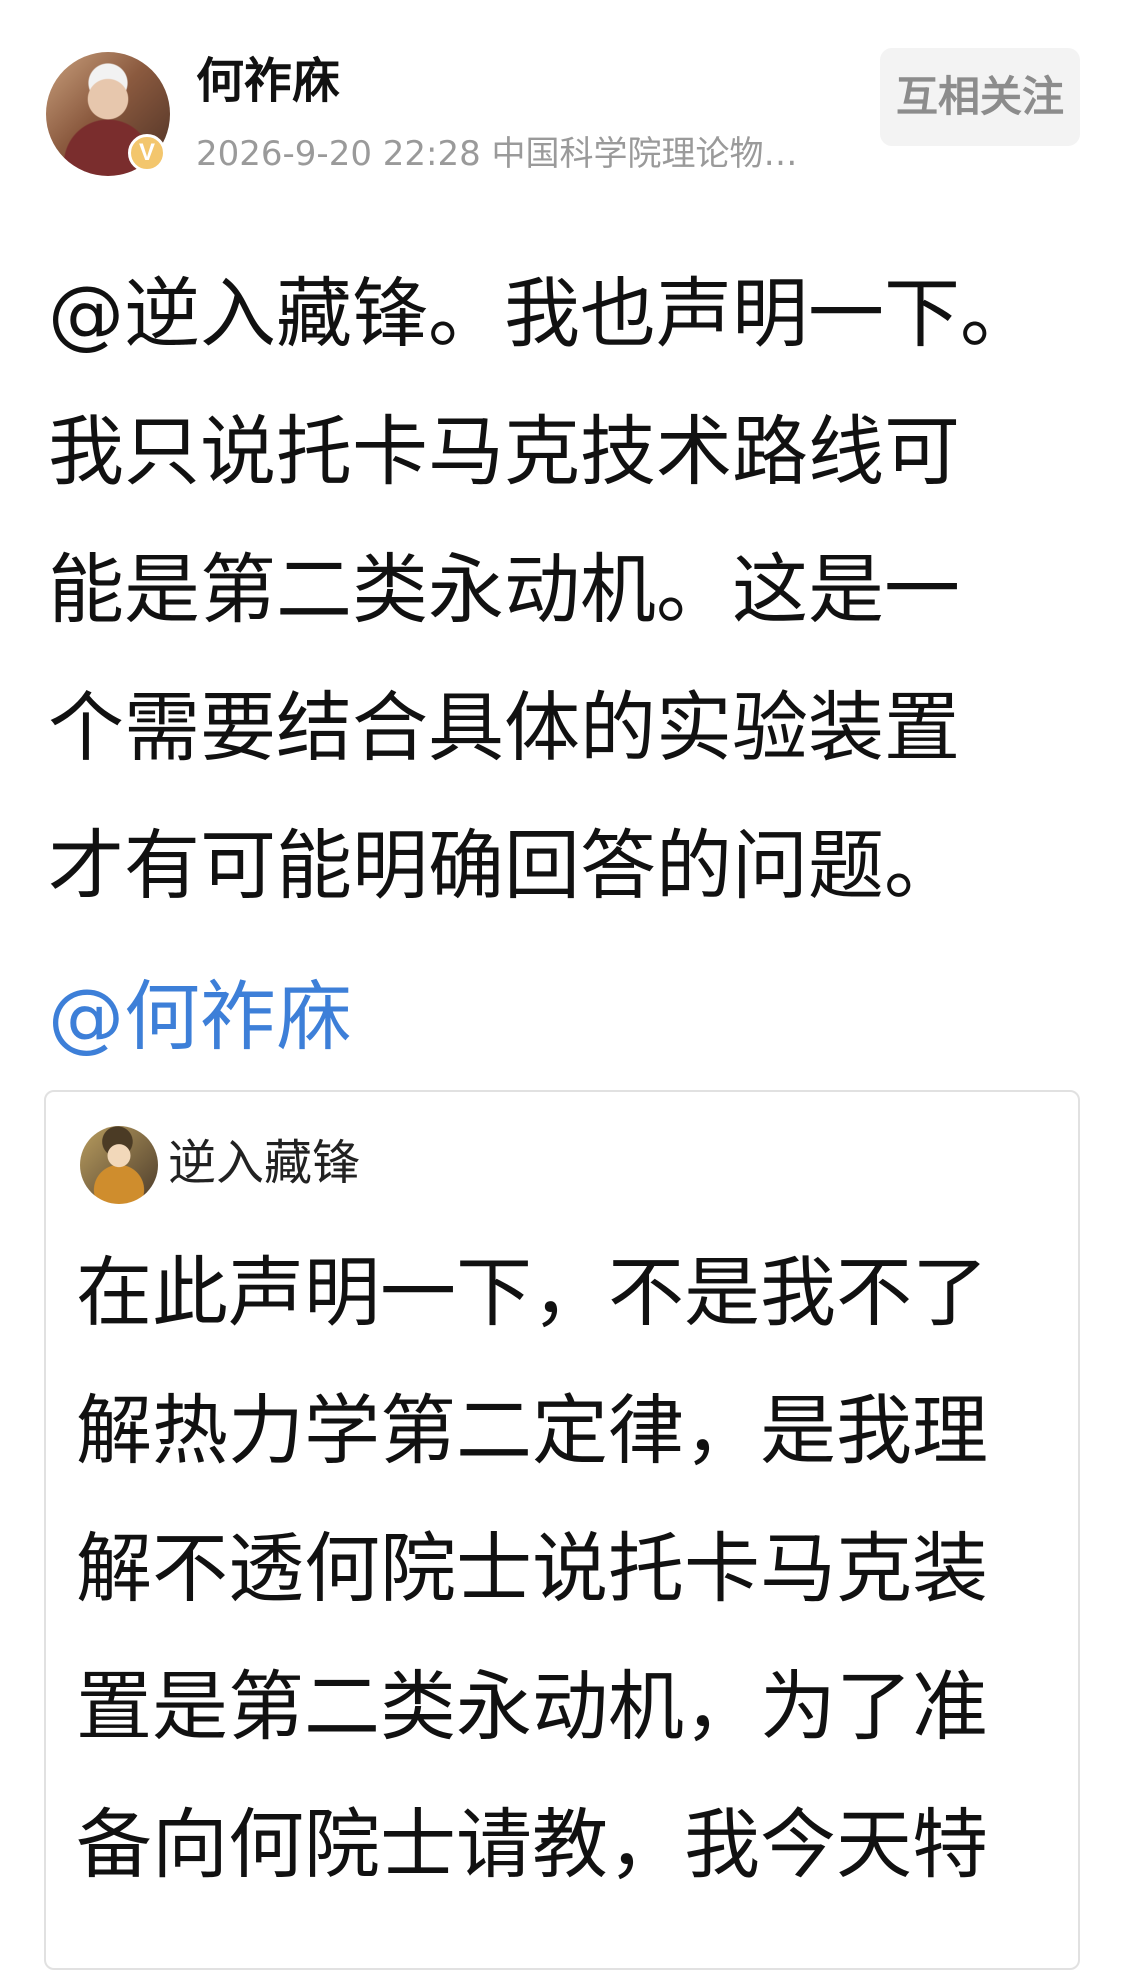  I want to click on quoted-author-name: 逆入藏锋, so click(264, 1163).